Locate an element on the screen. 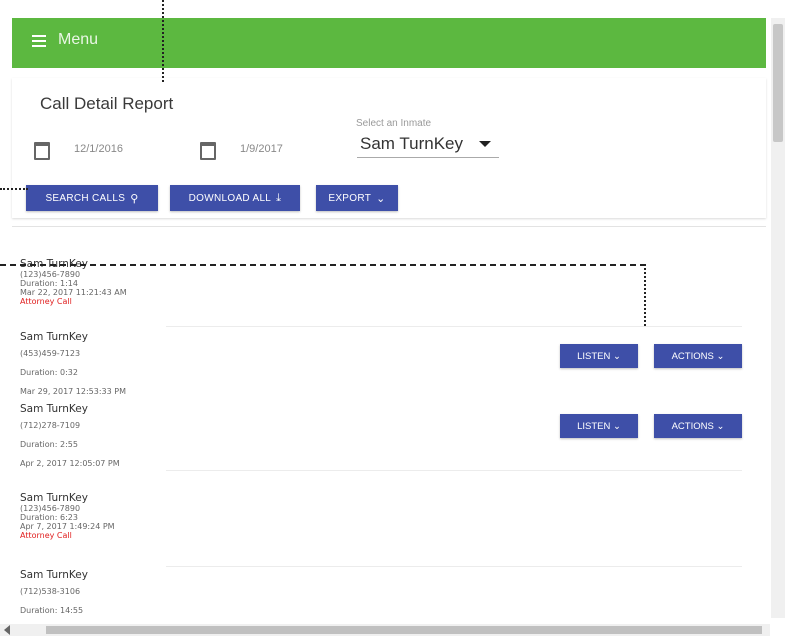  app-bar: Menu is located at coordinates (389, 43).